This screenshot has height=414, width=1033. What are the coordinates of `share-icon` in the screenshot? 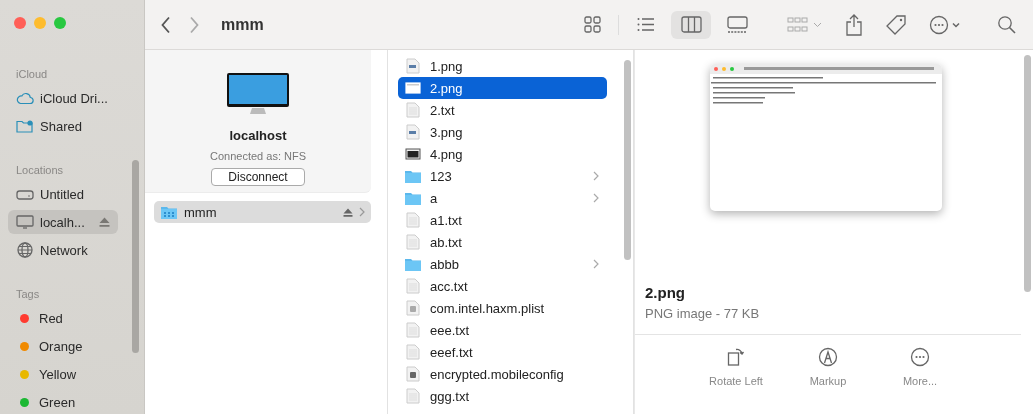 It's located at (854, 24).